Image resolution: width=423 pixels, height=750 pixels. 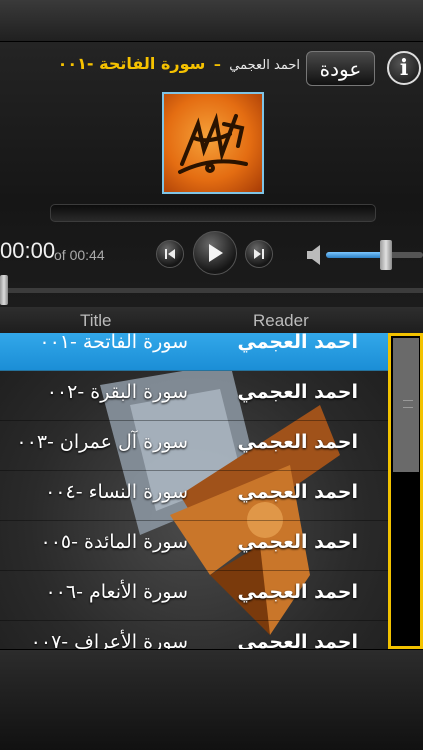 I want to click on track-row: سورة الأنعام -٠٠٦ احمد العجمي, so click(x=194, y=596).